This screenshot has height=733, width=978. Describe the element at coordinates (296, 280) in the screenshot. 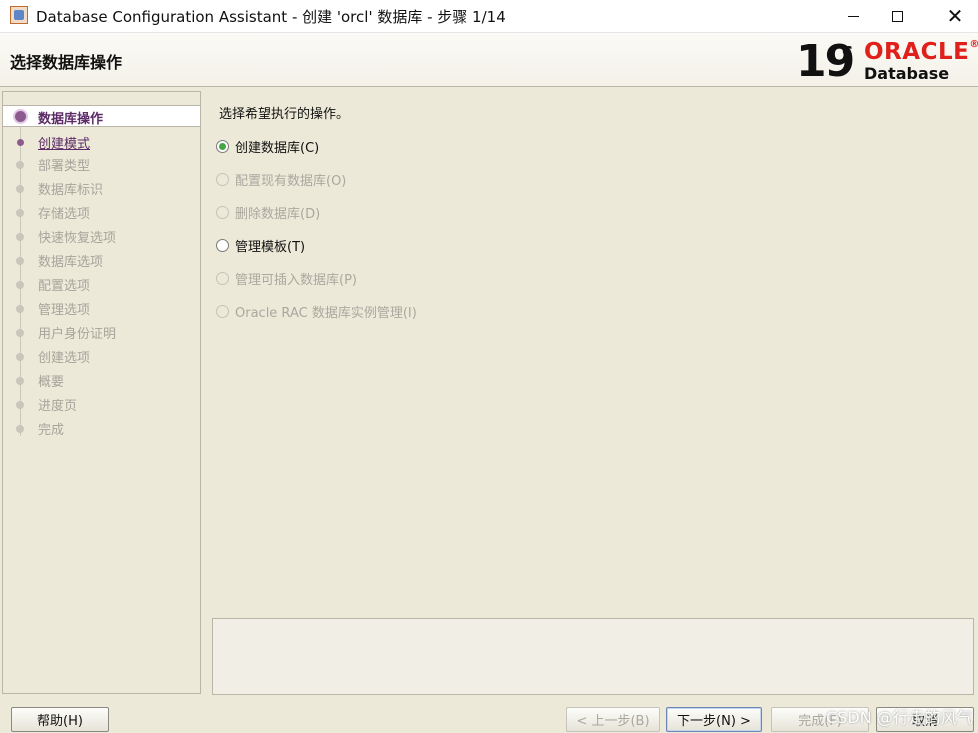

I see `option-label: 管理可插入数据库(P)` at that location.